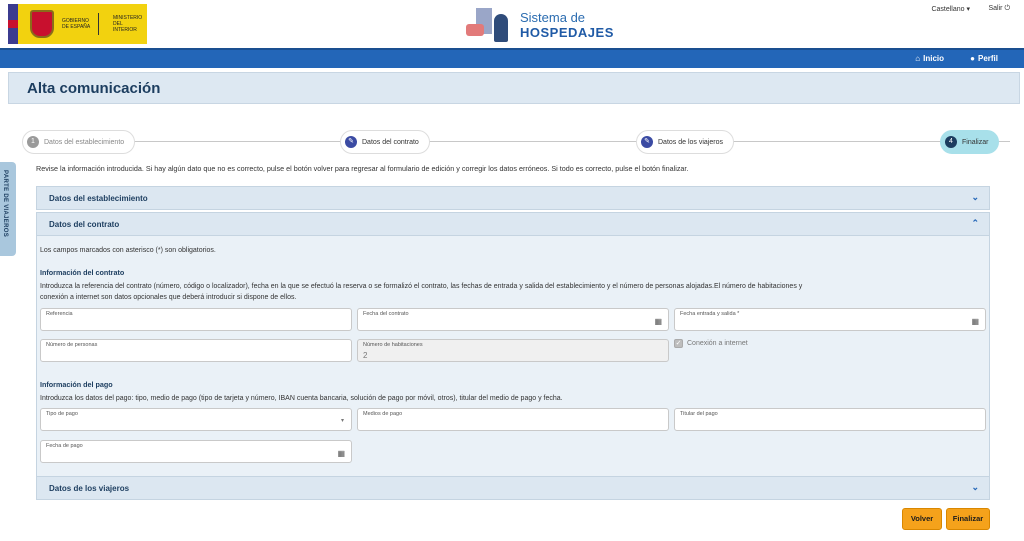  I want to click on power-icon: ⏻, so click(1007, 8).